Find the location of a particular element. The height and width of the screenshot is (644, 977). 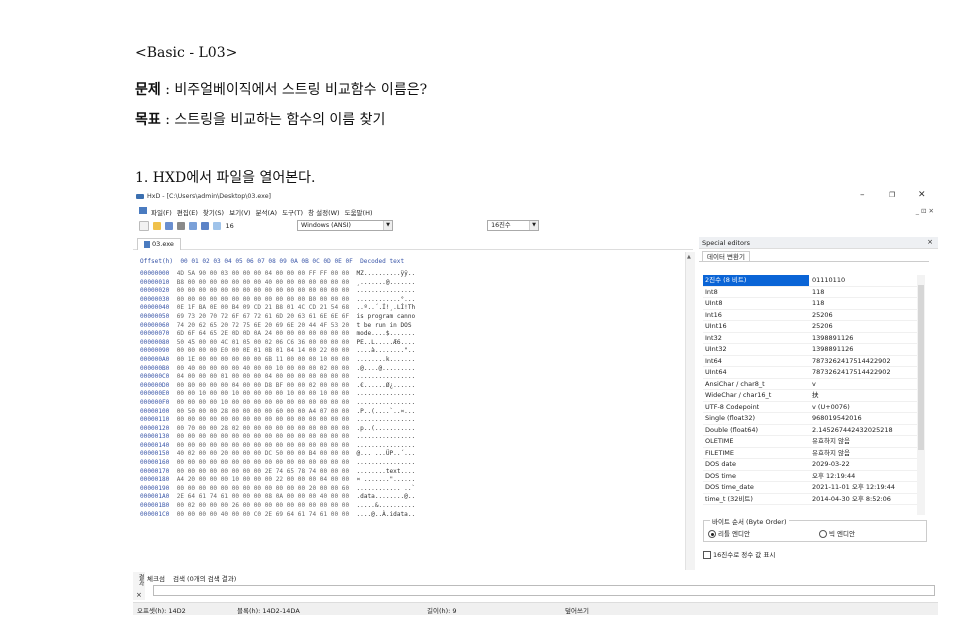

inspector-value: 오후 12:19:44 is located at coordinates (833, 476).